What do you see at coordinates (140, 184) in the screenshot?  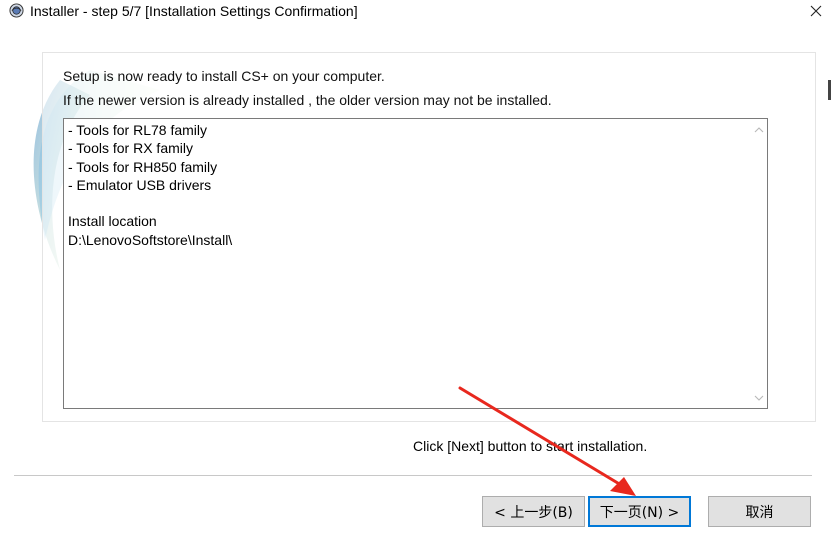 I see `summary-line: - Emulator USB drivers` at bounding box center [140, 184].